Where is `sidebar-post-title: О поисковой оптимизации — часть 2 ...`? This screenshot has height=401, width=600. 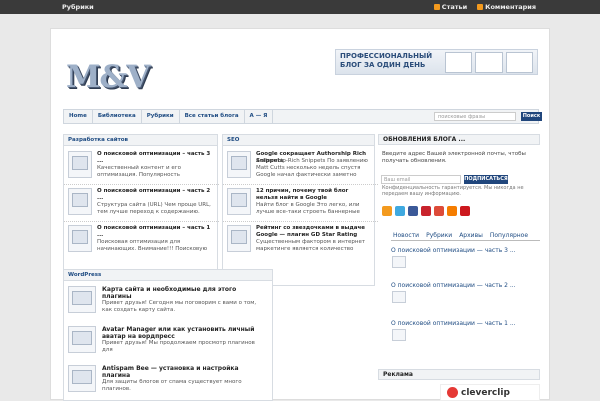
sidebar-post-title: О поисковой оптимизации — часть 2 ... is located at coordinates (466, 286).